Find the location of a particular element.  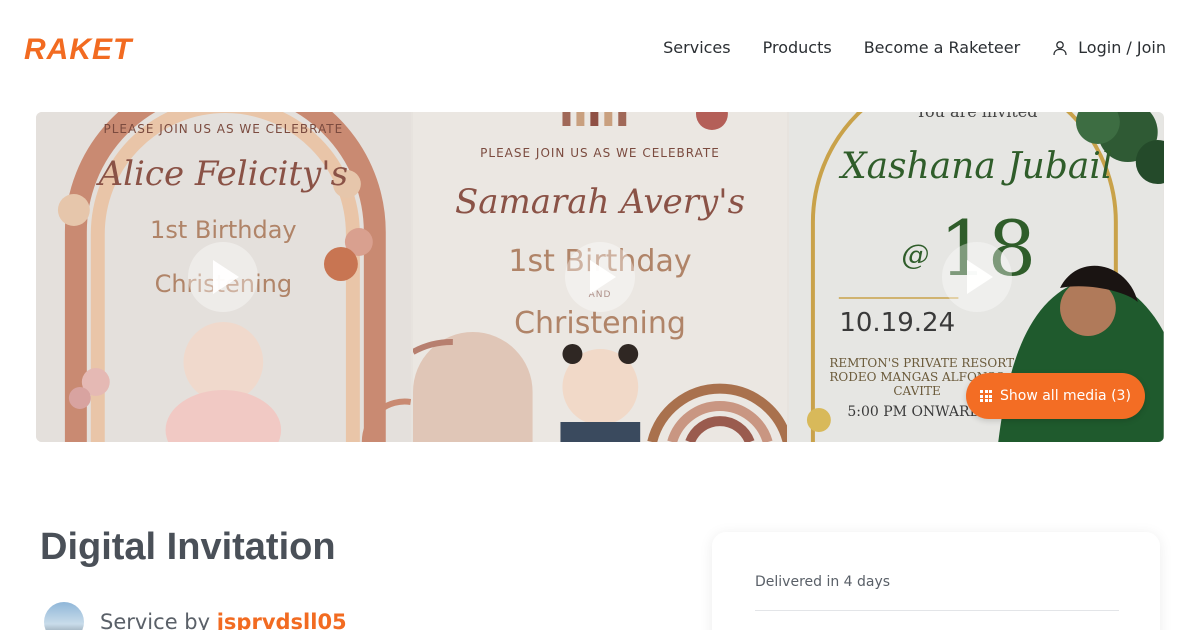

order-card: Delivered in 4 days is located at coordinates (936, 581).